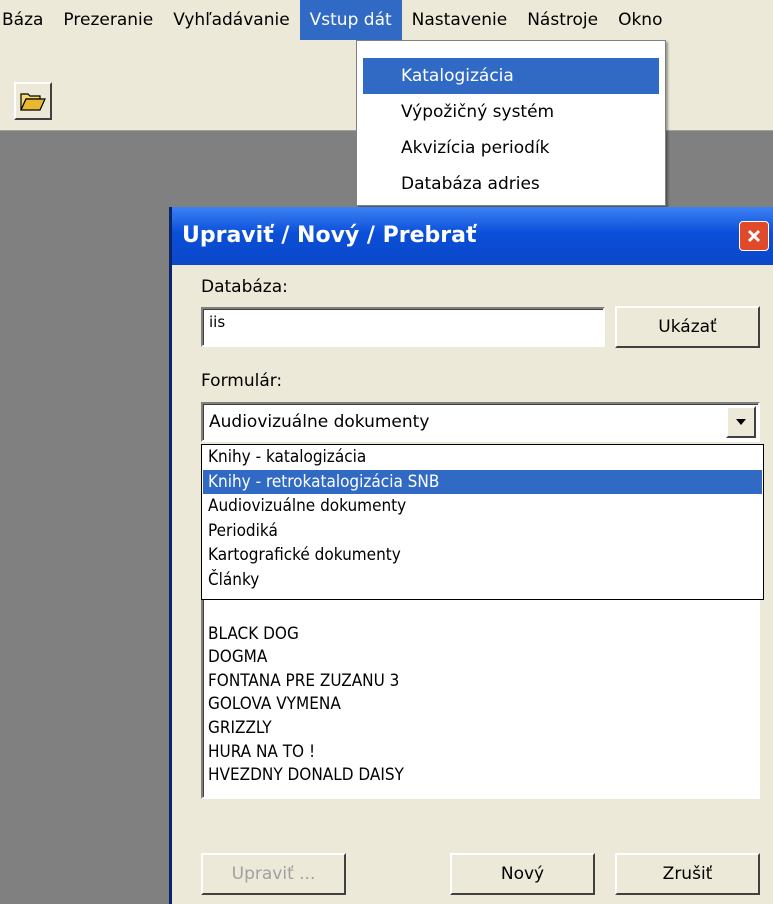 The width and height of the screenshot is (773, 904). I want to click on list-item: HVEZDNY DONALD DAISY, so click(483, 776).